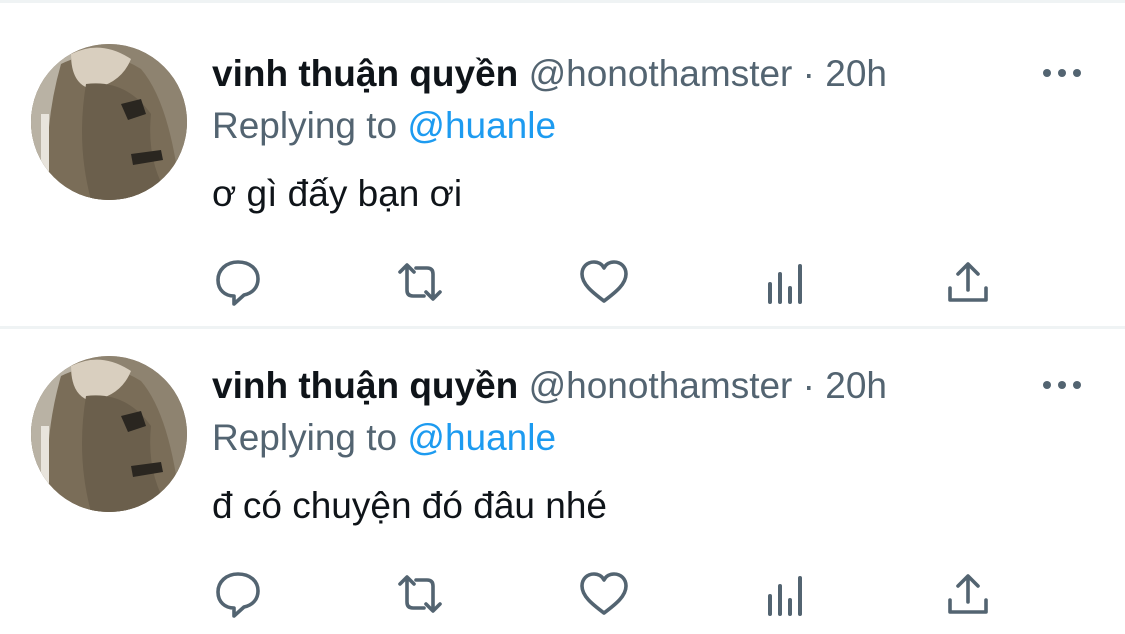 The width and height of the screenshot is (1125, 634). I want to click on tweet-text: ơ gì đấy bạn ơi, so click(337, 193).